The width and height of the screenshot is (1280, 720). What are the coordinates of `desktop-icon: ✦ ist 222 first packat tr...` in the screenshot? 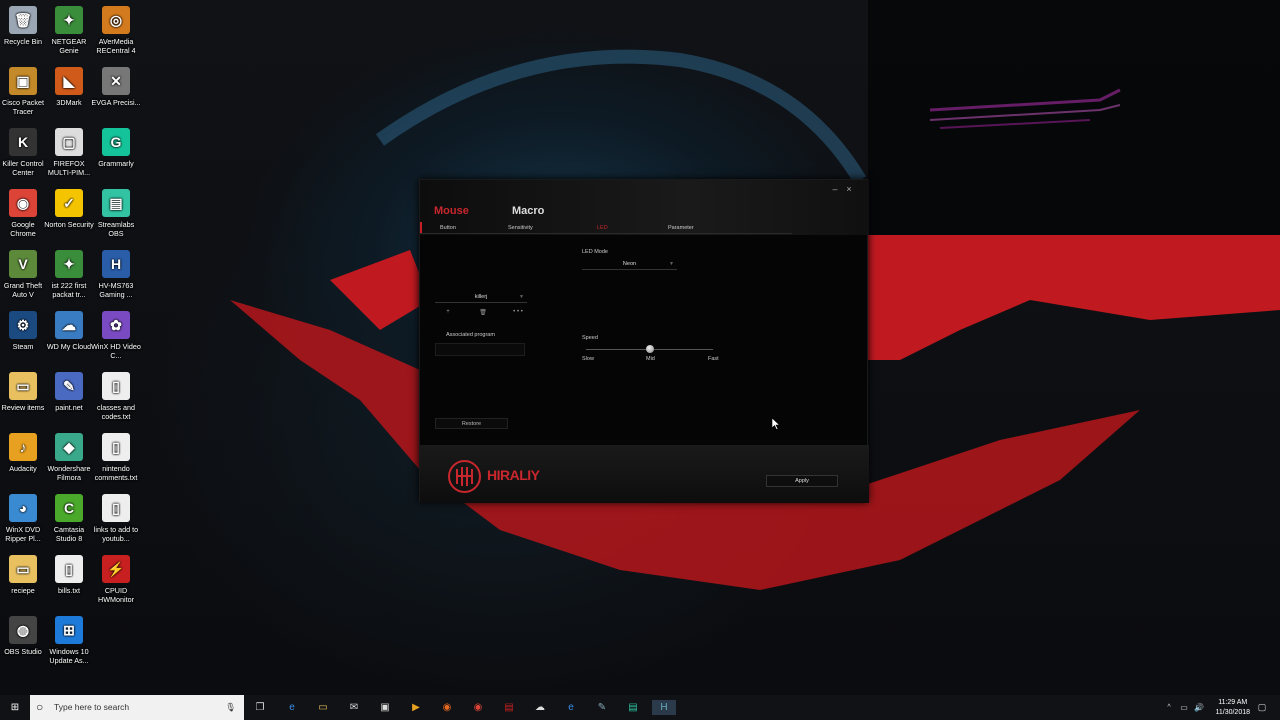 It's located at (69, 274).